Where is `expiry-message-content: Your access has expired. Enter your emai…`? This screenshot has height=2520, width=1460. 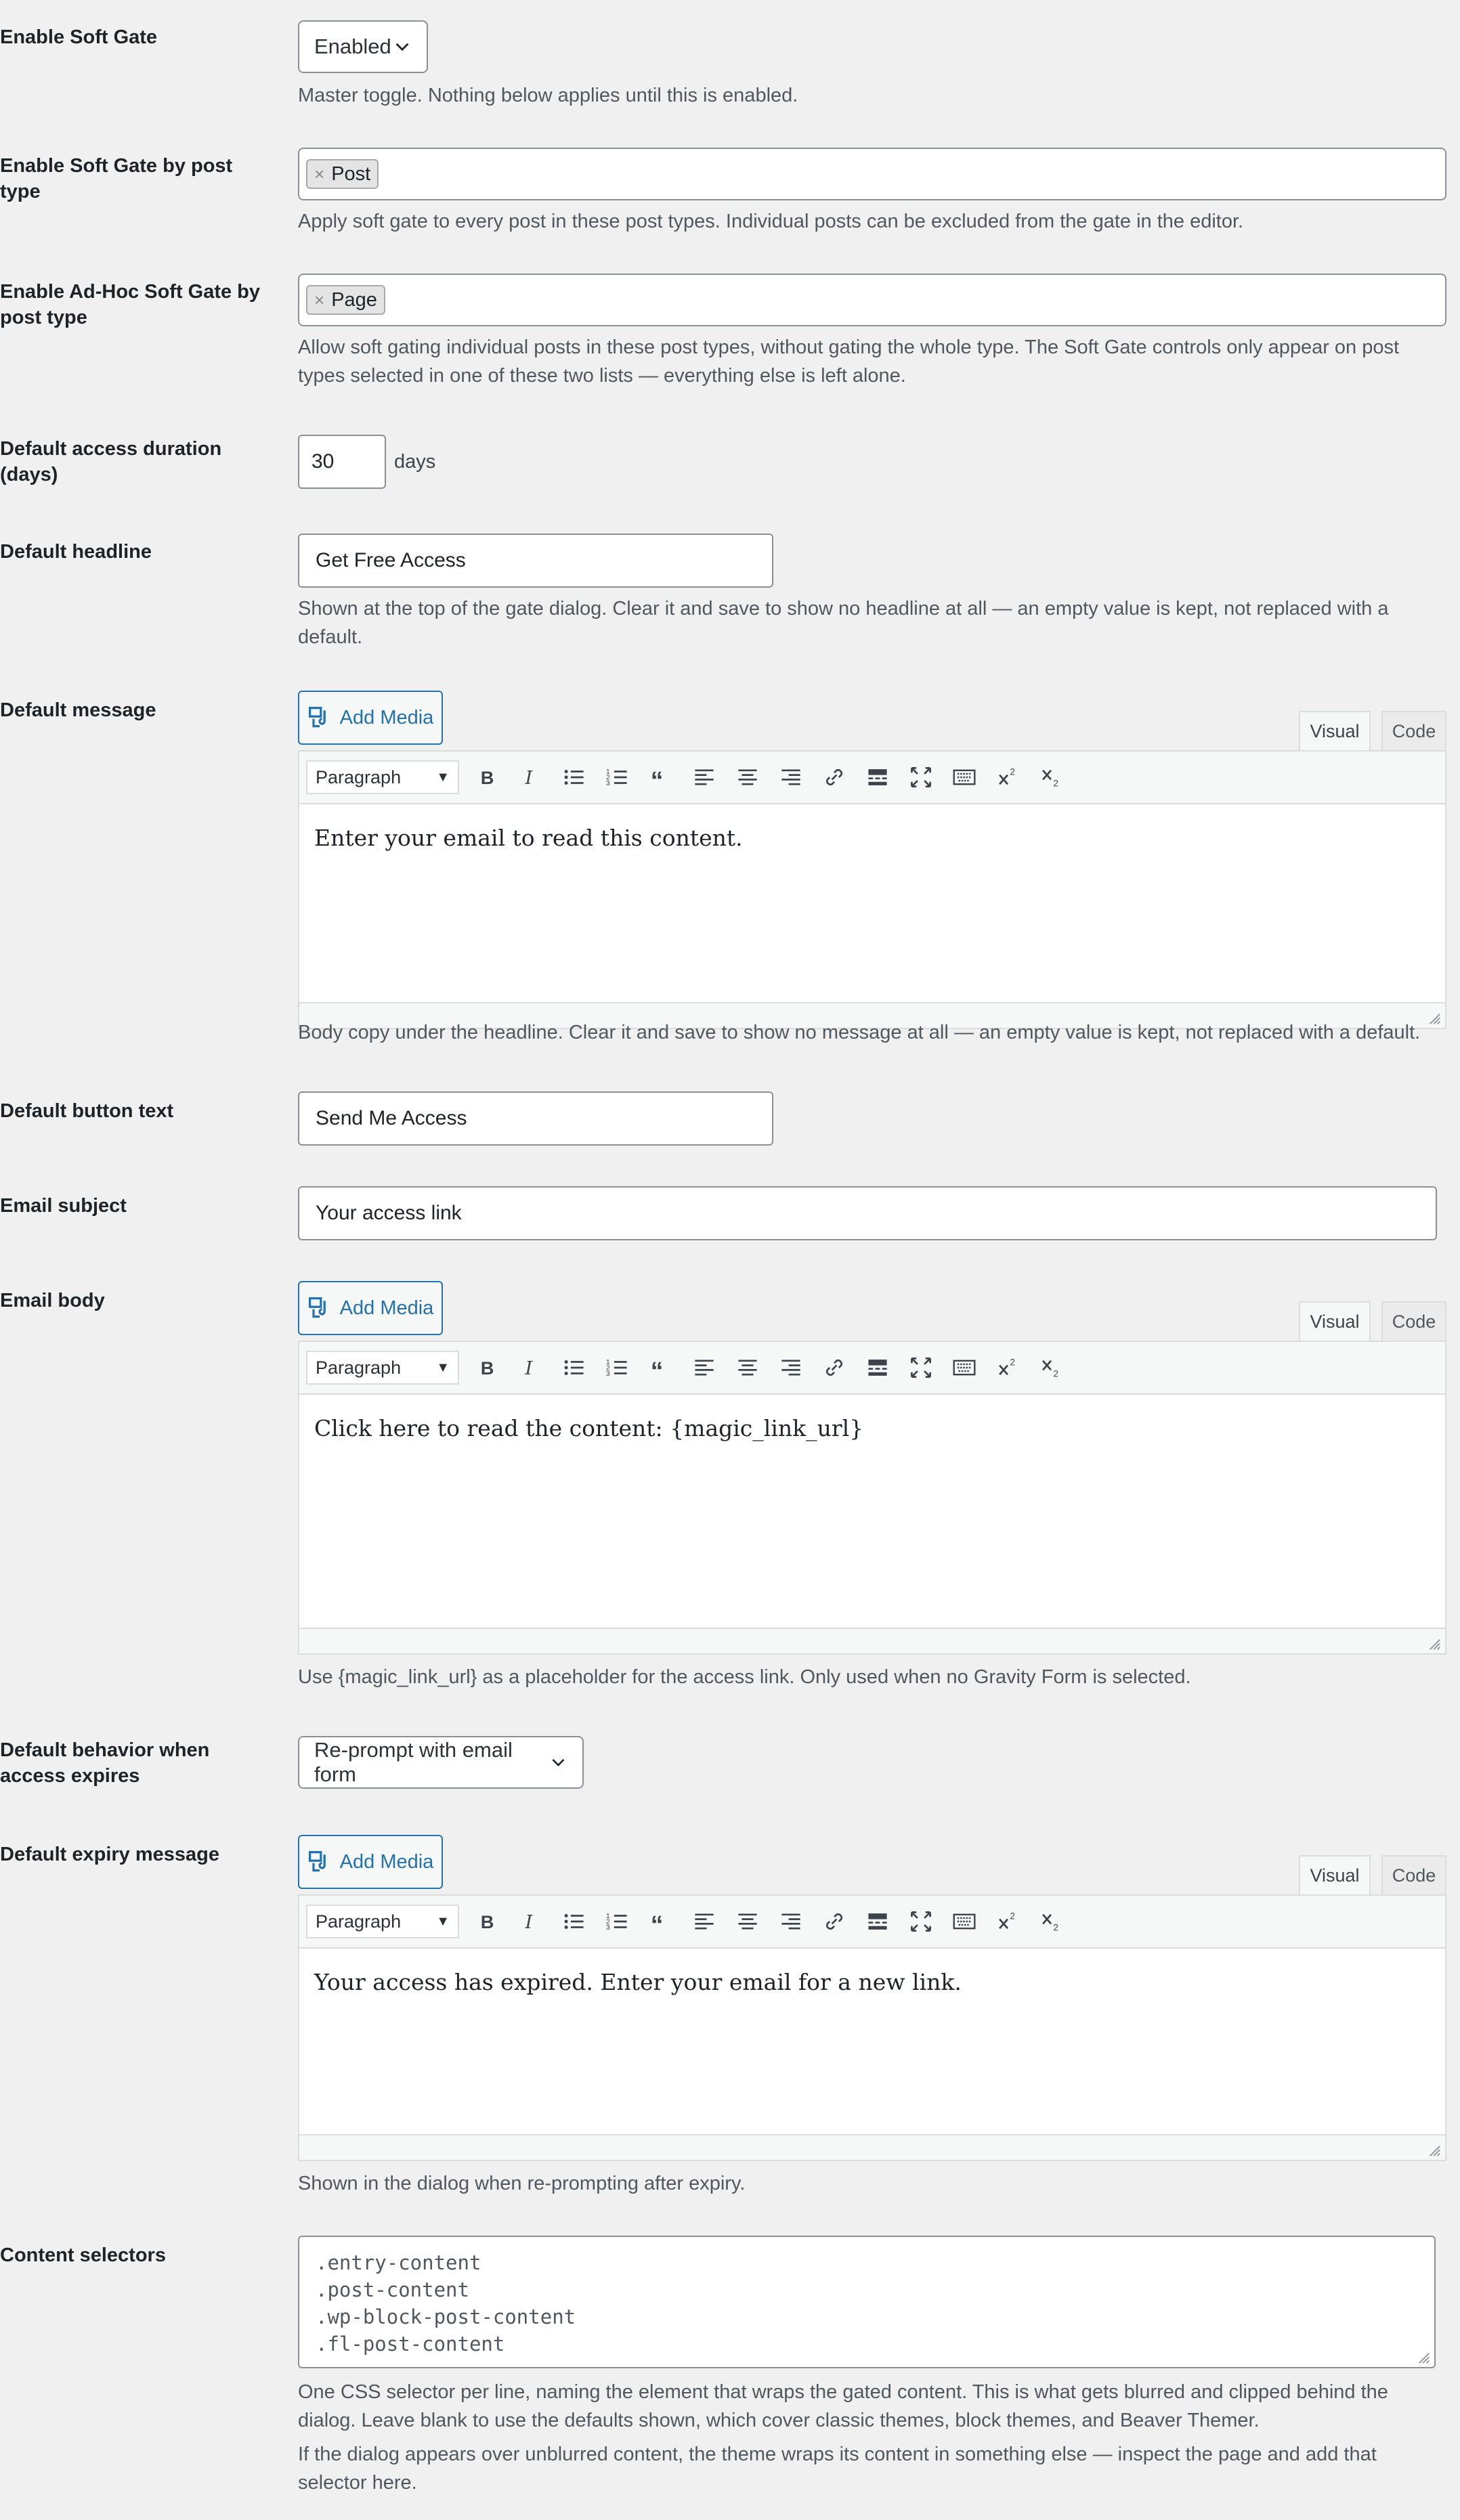
expiry-message-content: Your access has expired. Enter your emai… is located at coordinates (872, 1983).